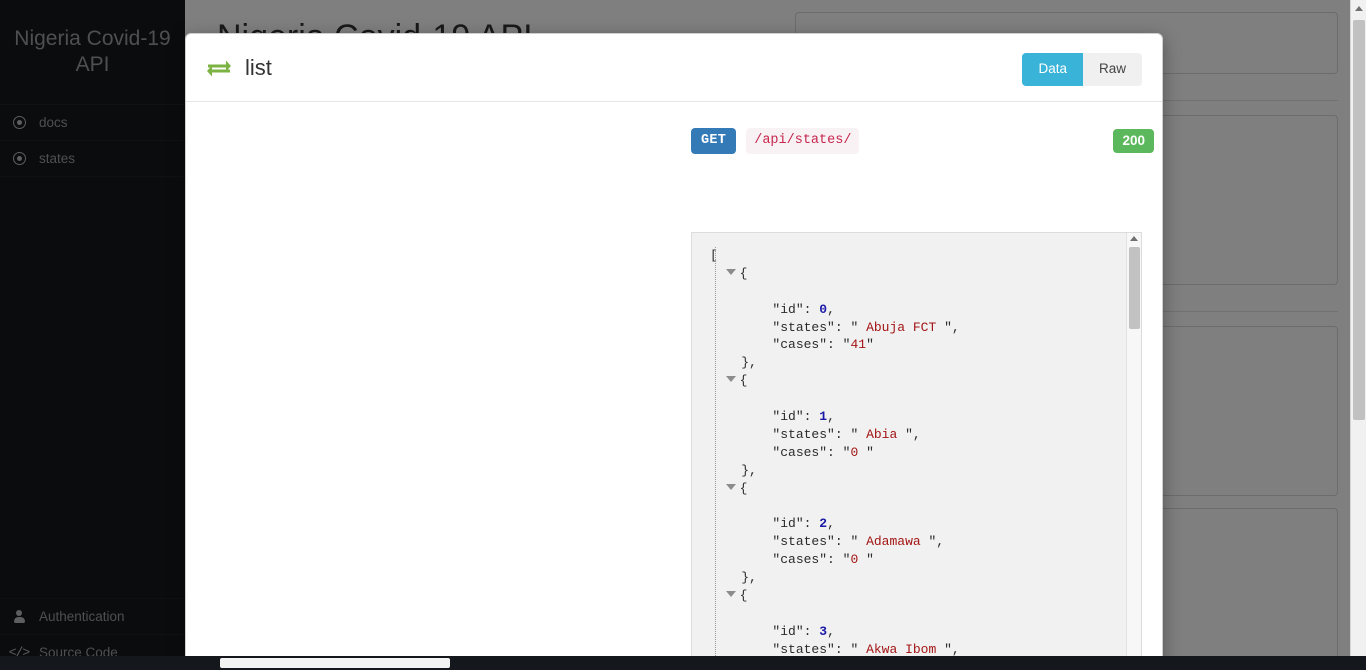 This screenshot has width=1366, height=670. Describe the element at coordinates (335, 663) in the screenshot. I see `page-hscrollbar-thumb` at that location.